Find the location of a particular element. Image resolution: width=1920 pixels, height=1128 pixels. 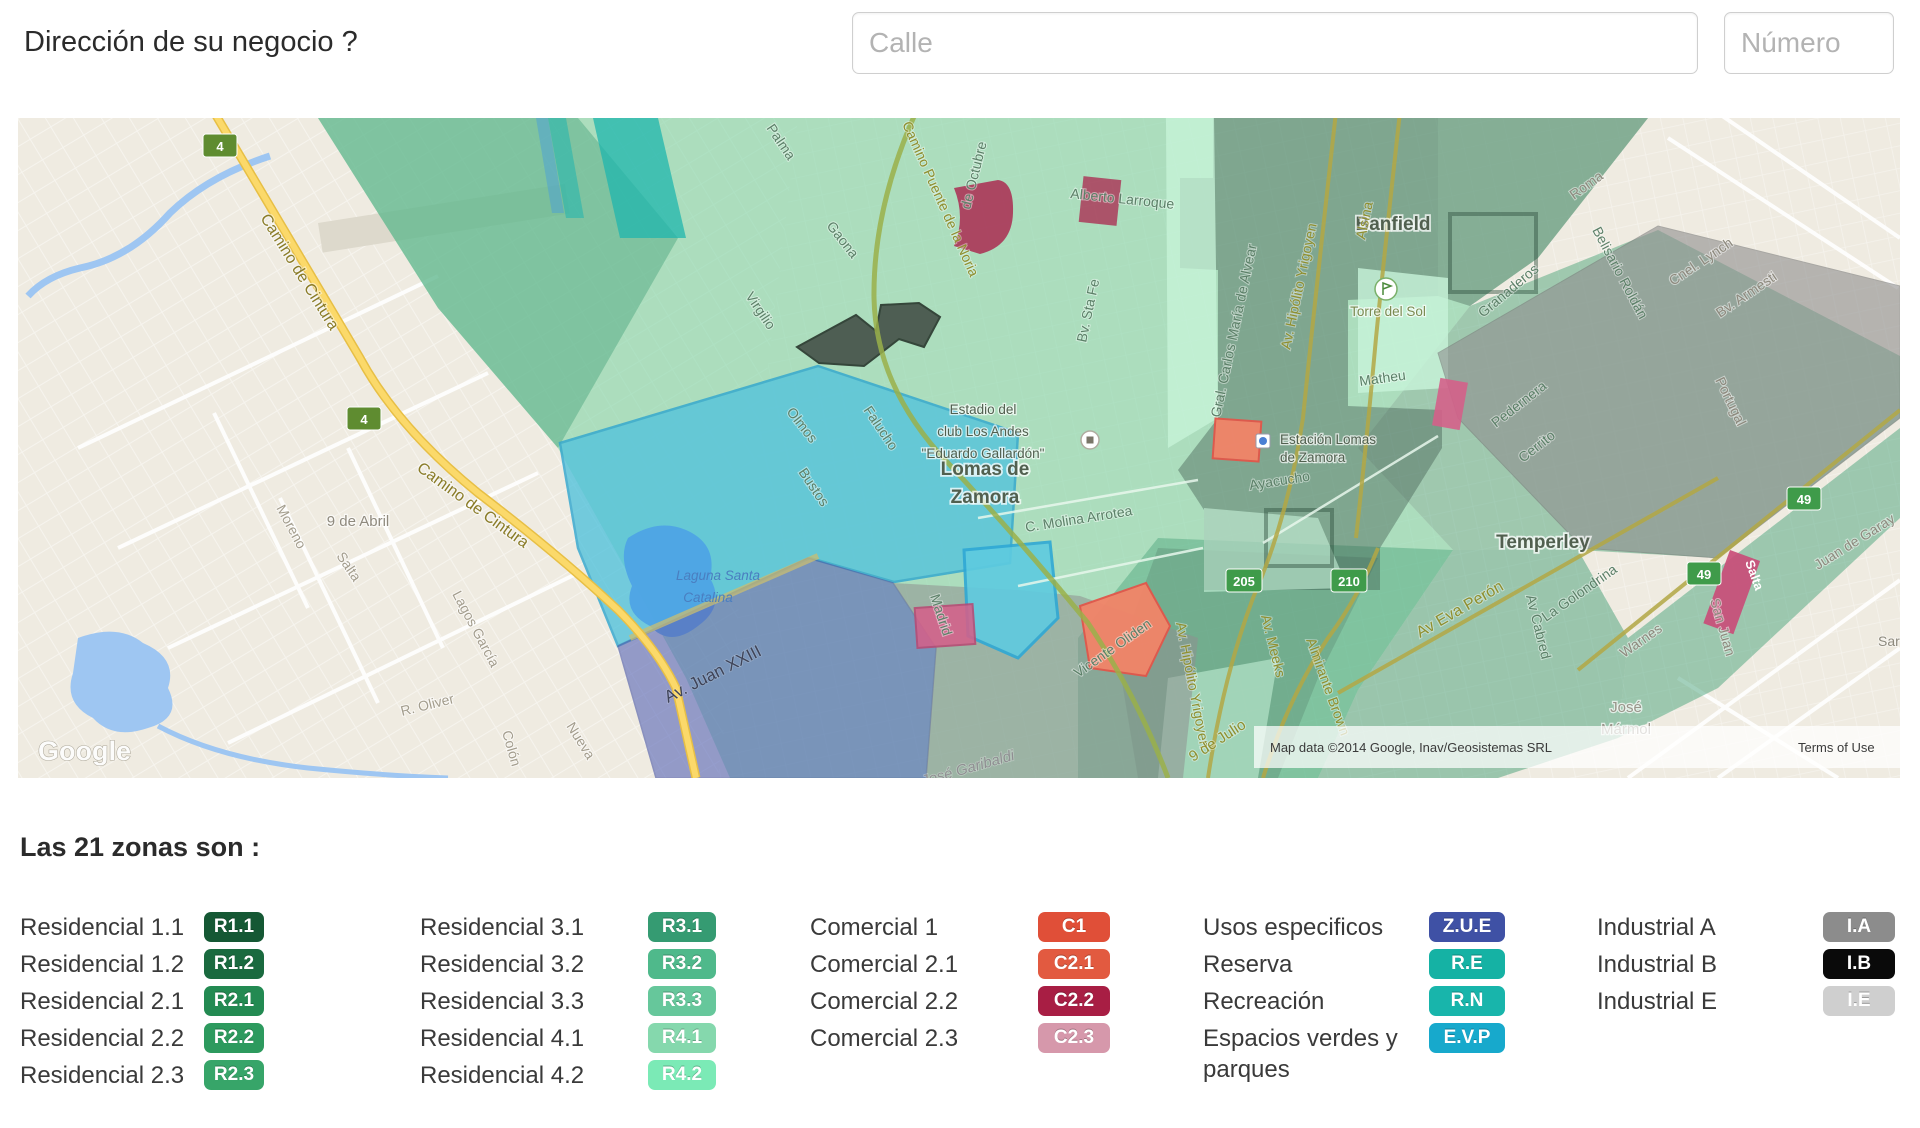

zone-badge: R2.3 is located at coordinates (234, 1075).